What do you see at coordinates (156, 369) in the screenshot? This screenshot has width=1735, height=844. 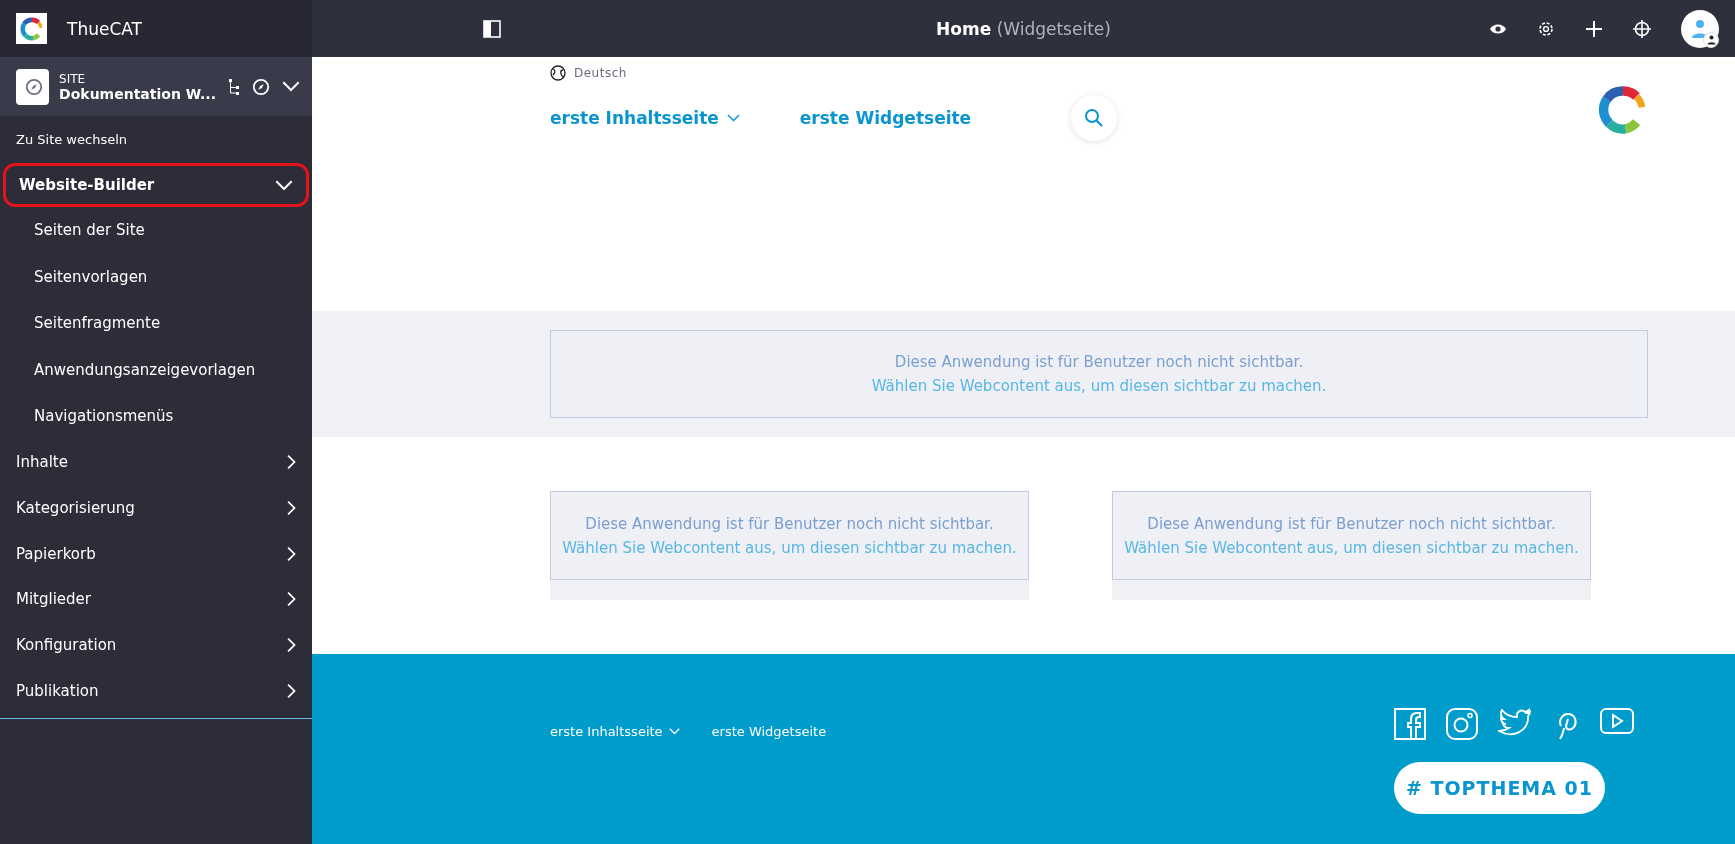 I see `menu-item: Anwendungsanzeigevorlagen` at bounding box center [156, 369].